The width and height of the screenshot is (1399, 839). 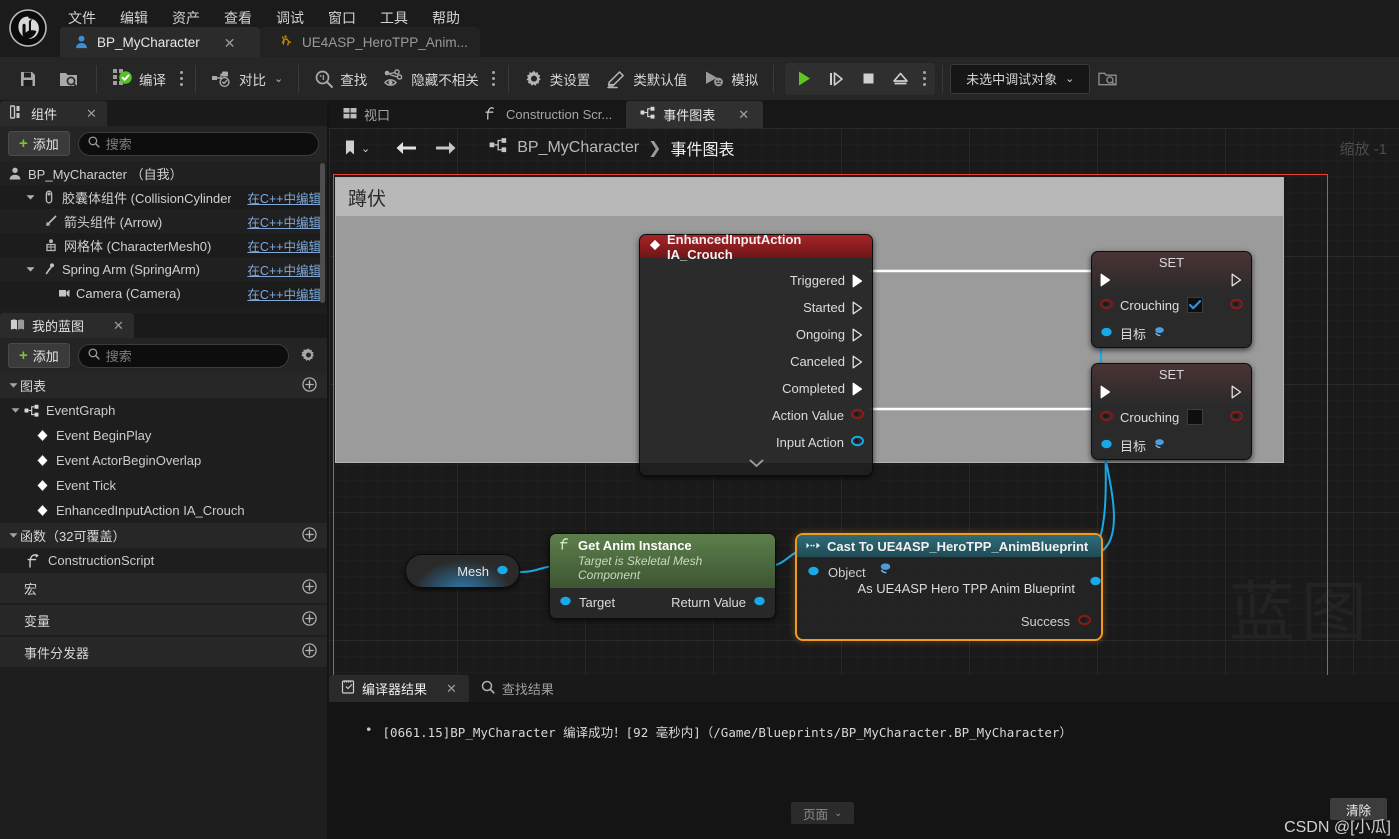 I want to click on page-selector: 页面 ⌄, so click(x=823, y=813).